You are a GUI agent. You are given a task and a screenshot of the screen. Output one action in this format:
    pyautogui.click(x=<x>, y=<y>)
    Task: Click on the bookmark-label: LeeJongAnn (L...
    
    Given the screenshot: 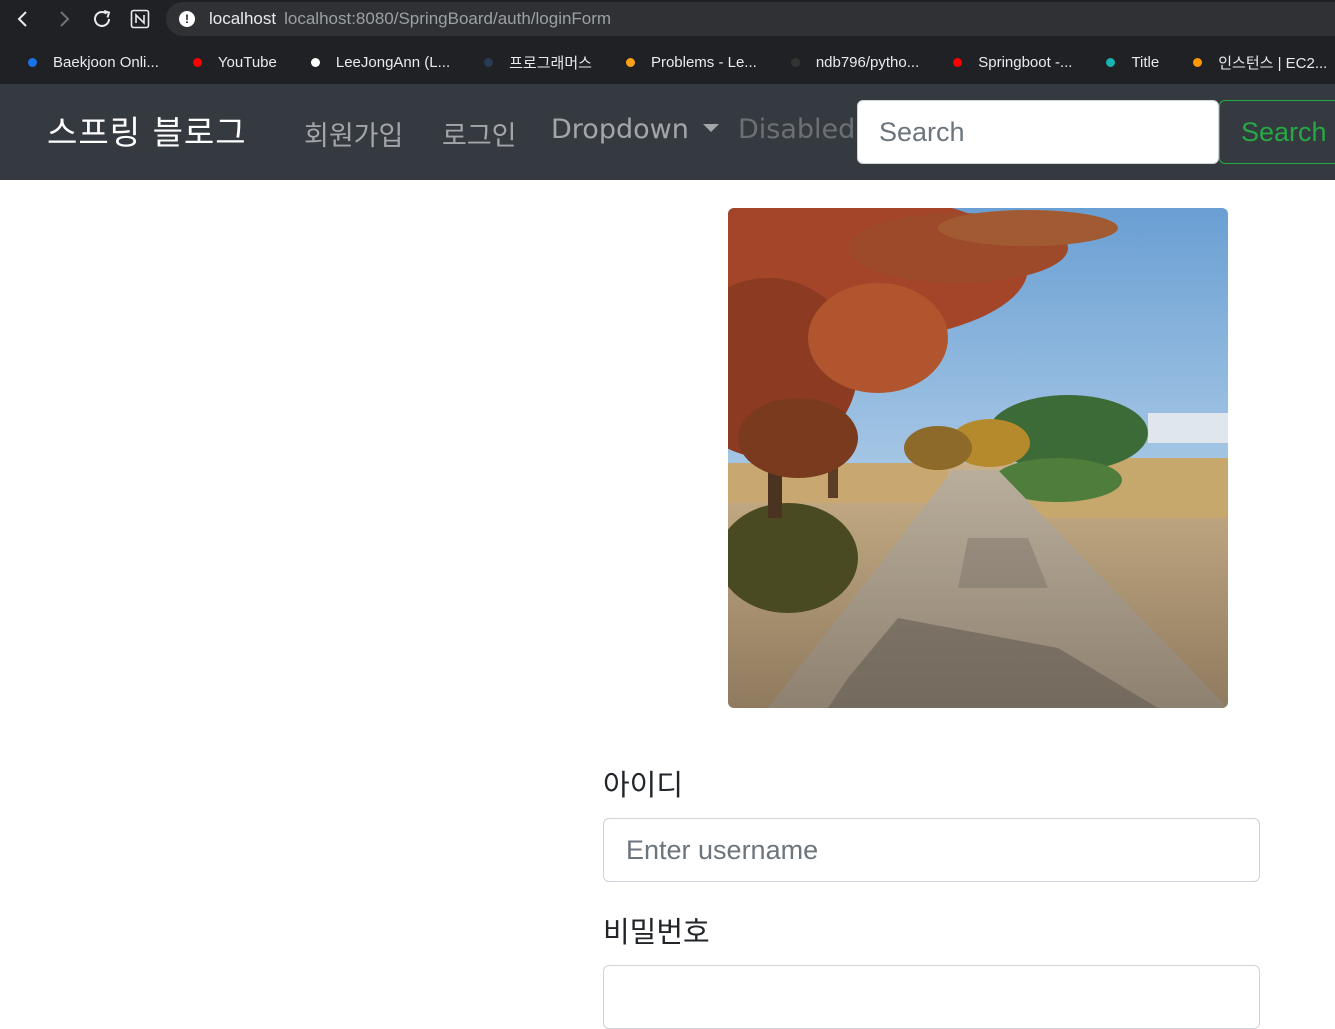 What is the action you would take?
    pyautogui.click(x=393, y=62)
    